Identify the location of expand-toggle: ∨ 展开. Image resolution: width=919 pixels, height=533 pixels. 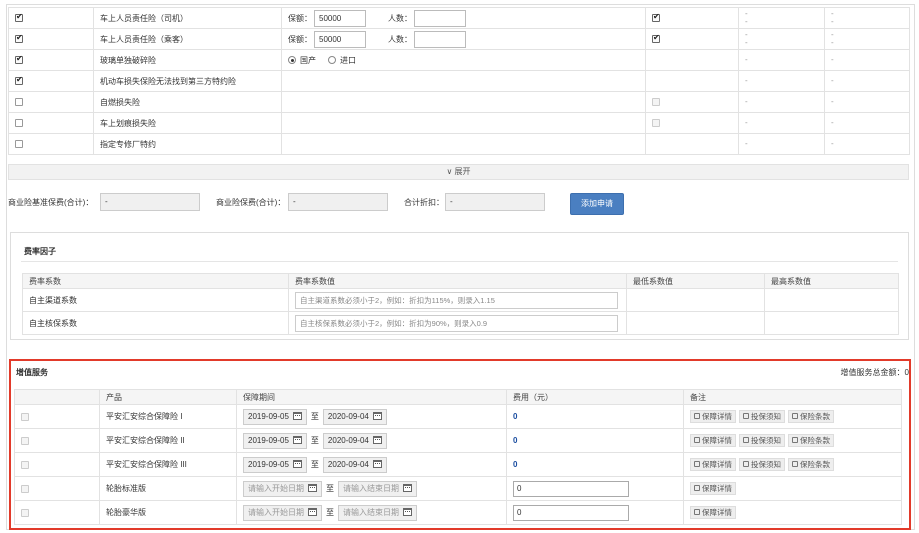
(458, 172).